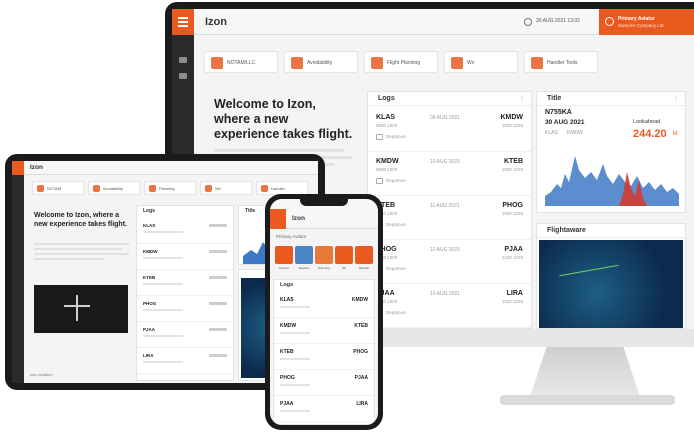 This screenshot has height=433, width=694. I want to click on user-icon, so click(609, 21).